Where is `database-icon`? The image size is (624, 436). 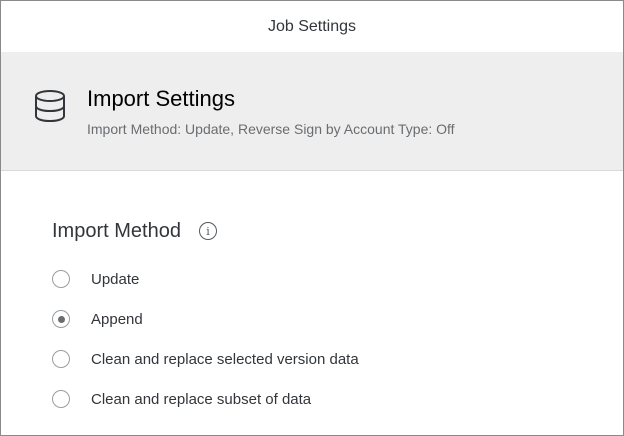
database-icon is located at coordinates (50, 106).